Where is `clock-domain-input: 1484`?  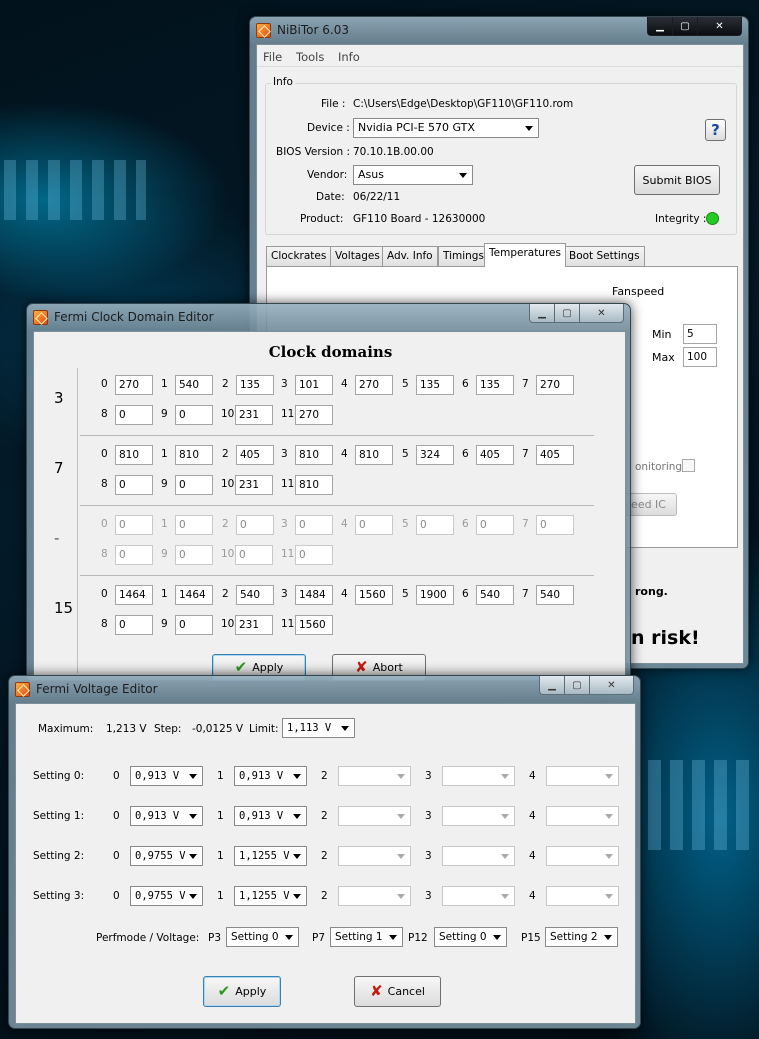
clock-domain-input: 1484 is located at coordinates (314, 595).